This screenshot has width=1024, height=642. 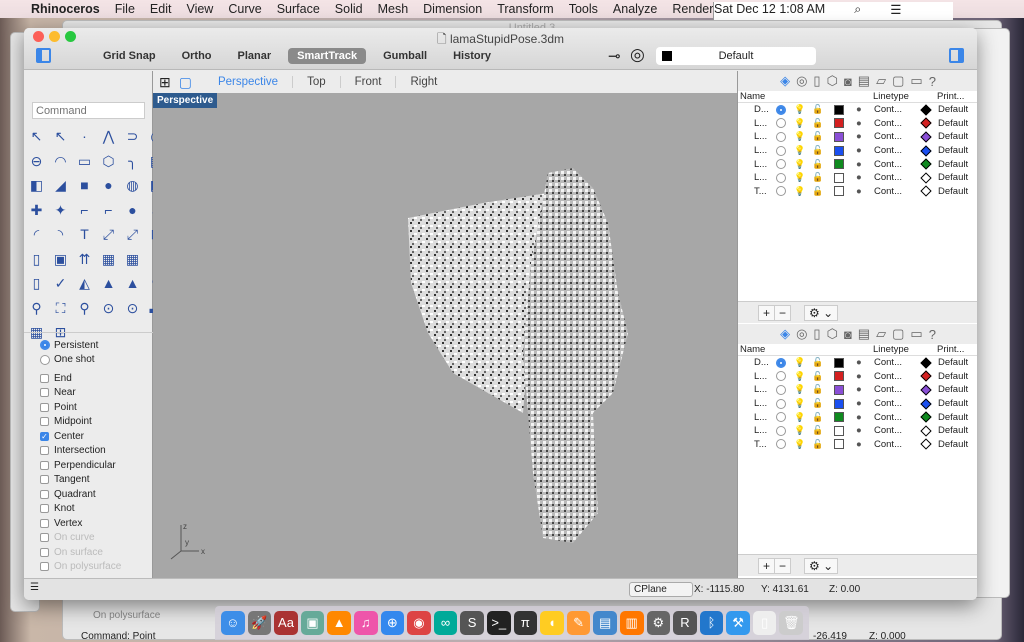 I want to click on system-preferences-icon: ⚙, so click(x=658, y=623).